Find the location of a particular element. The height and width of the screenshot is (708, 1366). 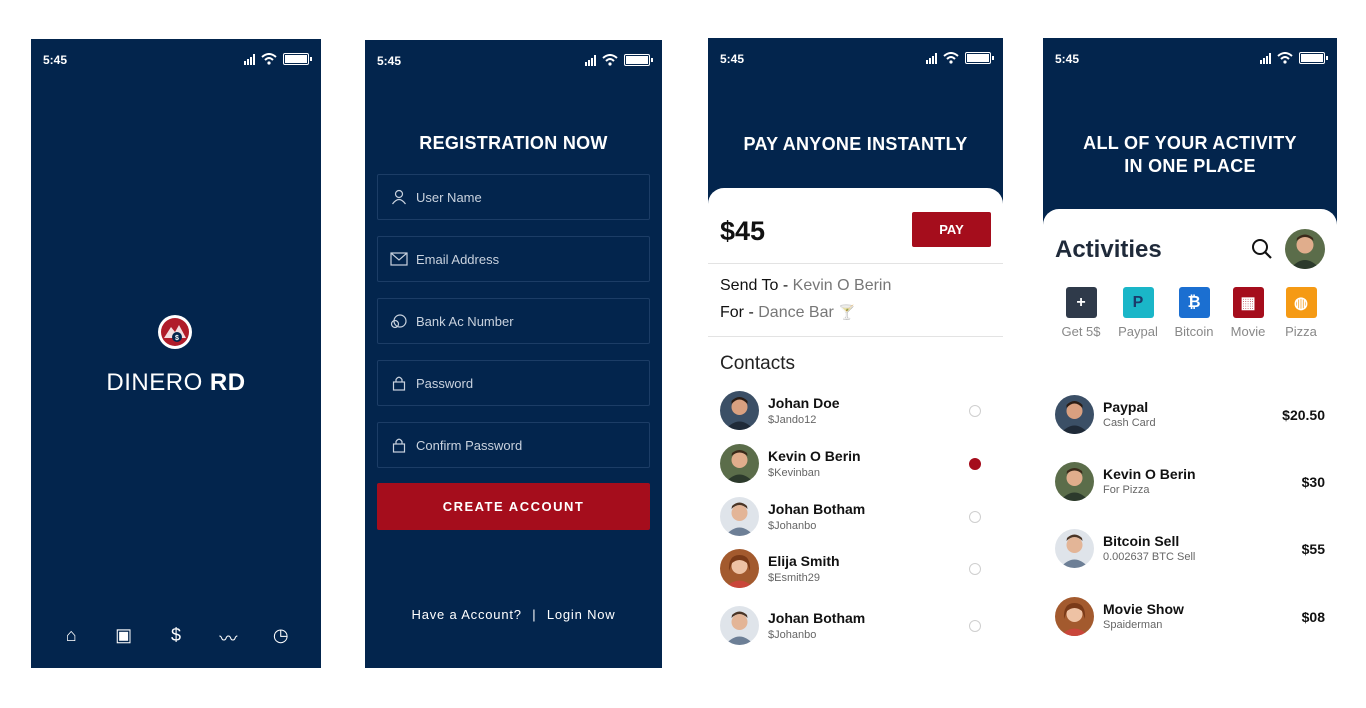

quick-label: Movie is located at coordinates (1248, 331).